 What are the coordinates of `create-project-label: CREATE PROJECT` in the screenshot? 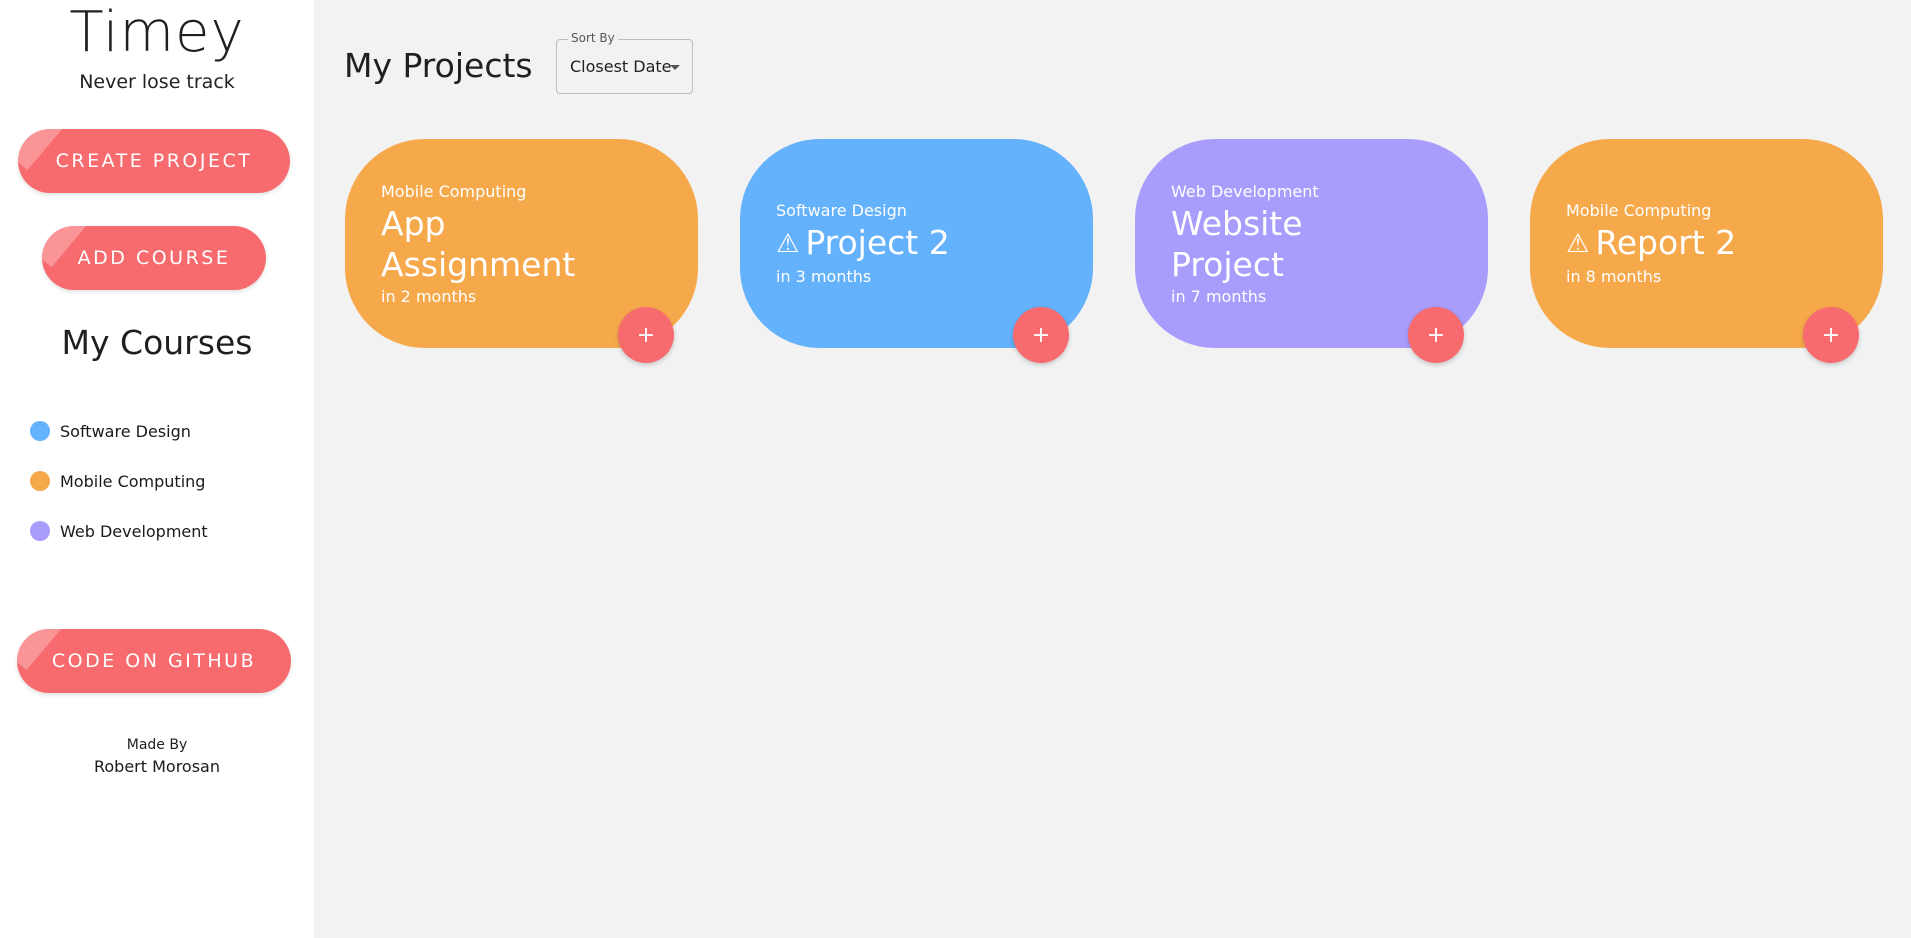 It's located at (154, 161).